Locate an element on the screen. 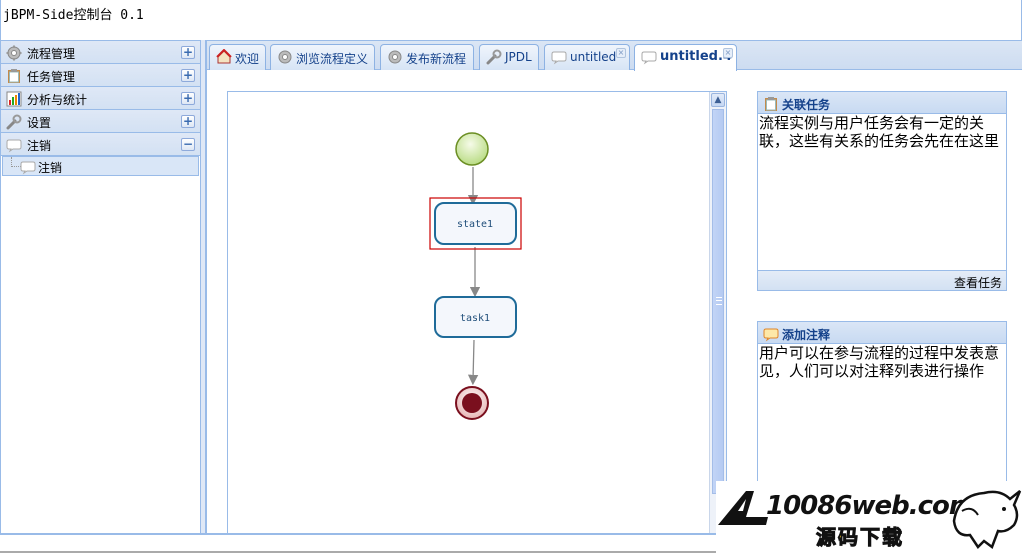 The image size is (1022, 553). sidebar-item-label: 流程管理 is located at coordinates (51, 54).